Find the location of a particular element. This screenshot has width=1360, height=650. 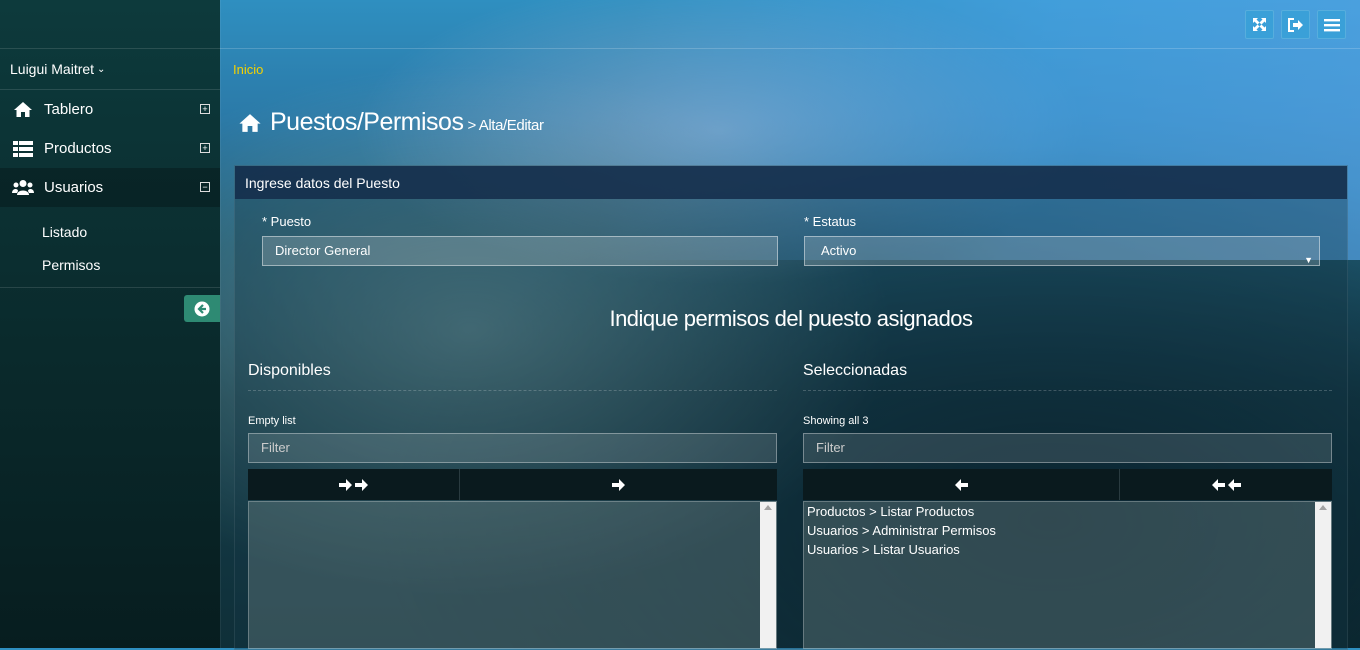

sidebar-item-usuarios: Usuarios − is located at coordinates (110, 187).